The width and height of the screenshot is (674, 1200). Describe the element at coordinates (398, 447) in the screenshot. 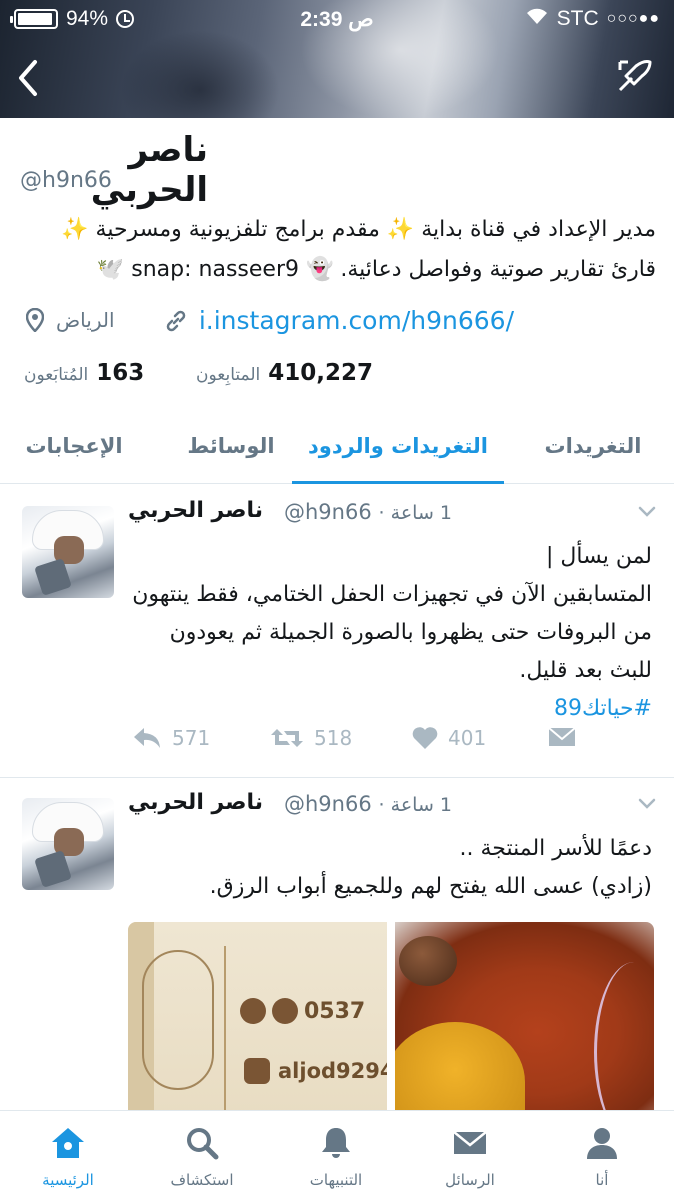

I see `tab-tweets-replies: التغريدات والردود` at that location.